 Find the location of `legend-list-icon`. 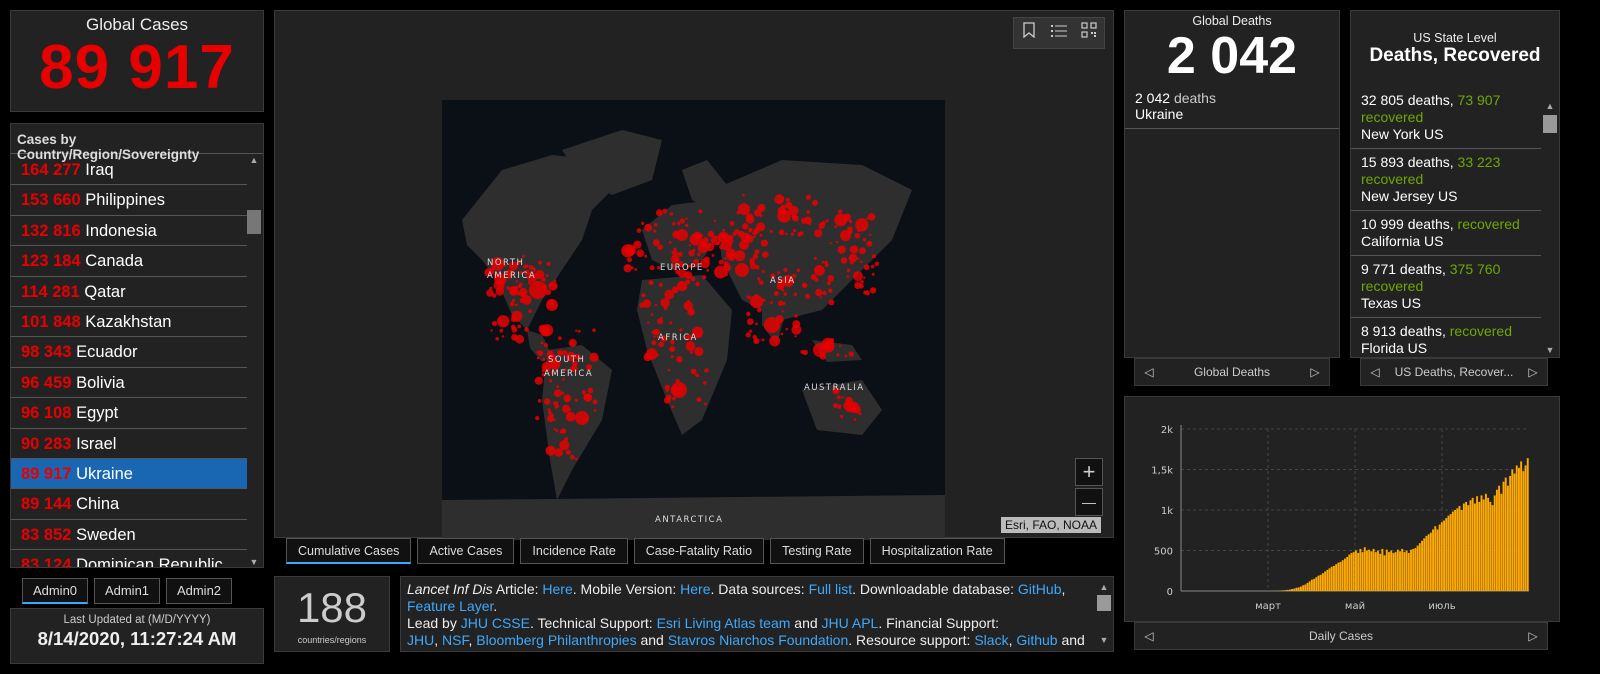

legend-list-icon is located at coordinates (1059, 33).